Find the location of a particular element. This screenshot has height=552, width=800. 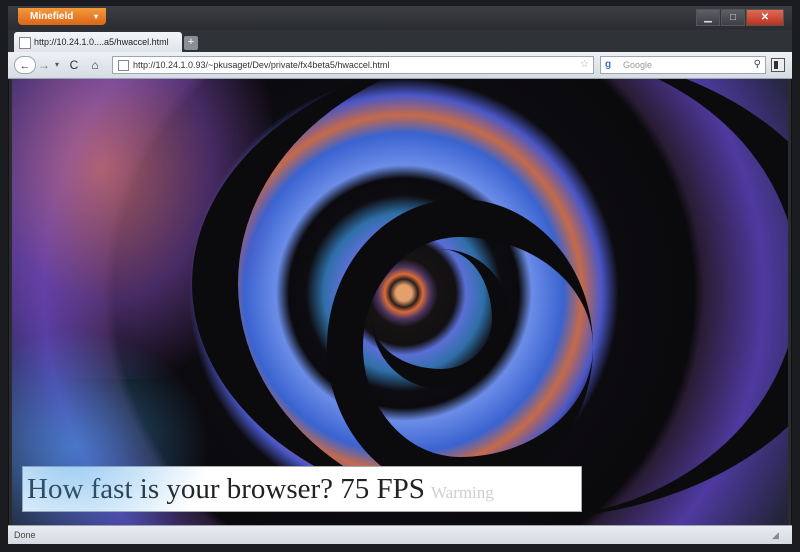

tab-hwaccel: http://10.24.1.0....a5/hwaccel.html is located at coordinates (98, 42).